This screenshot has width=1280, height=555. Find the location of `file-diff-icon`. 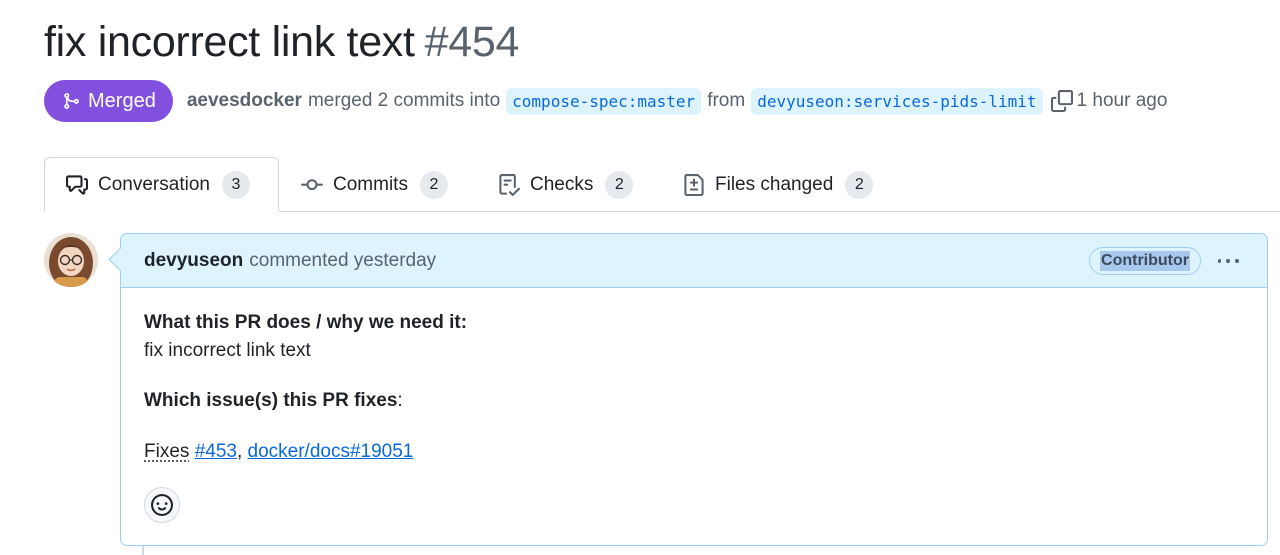

file-diff-icon is located at coordinates (694, 184).